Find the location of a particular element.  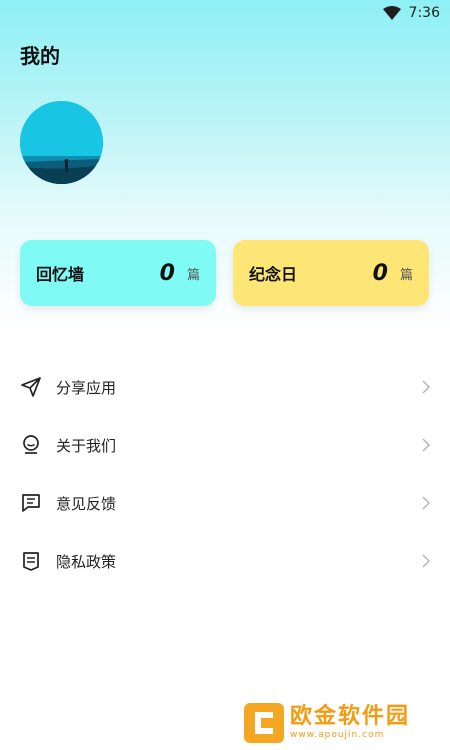

memory-wall-label: 回忆墙 is located at coordinates (60, 274).